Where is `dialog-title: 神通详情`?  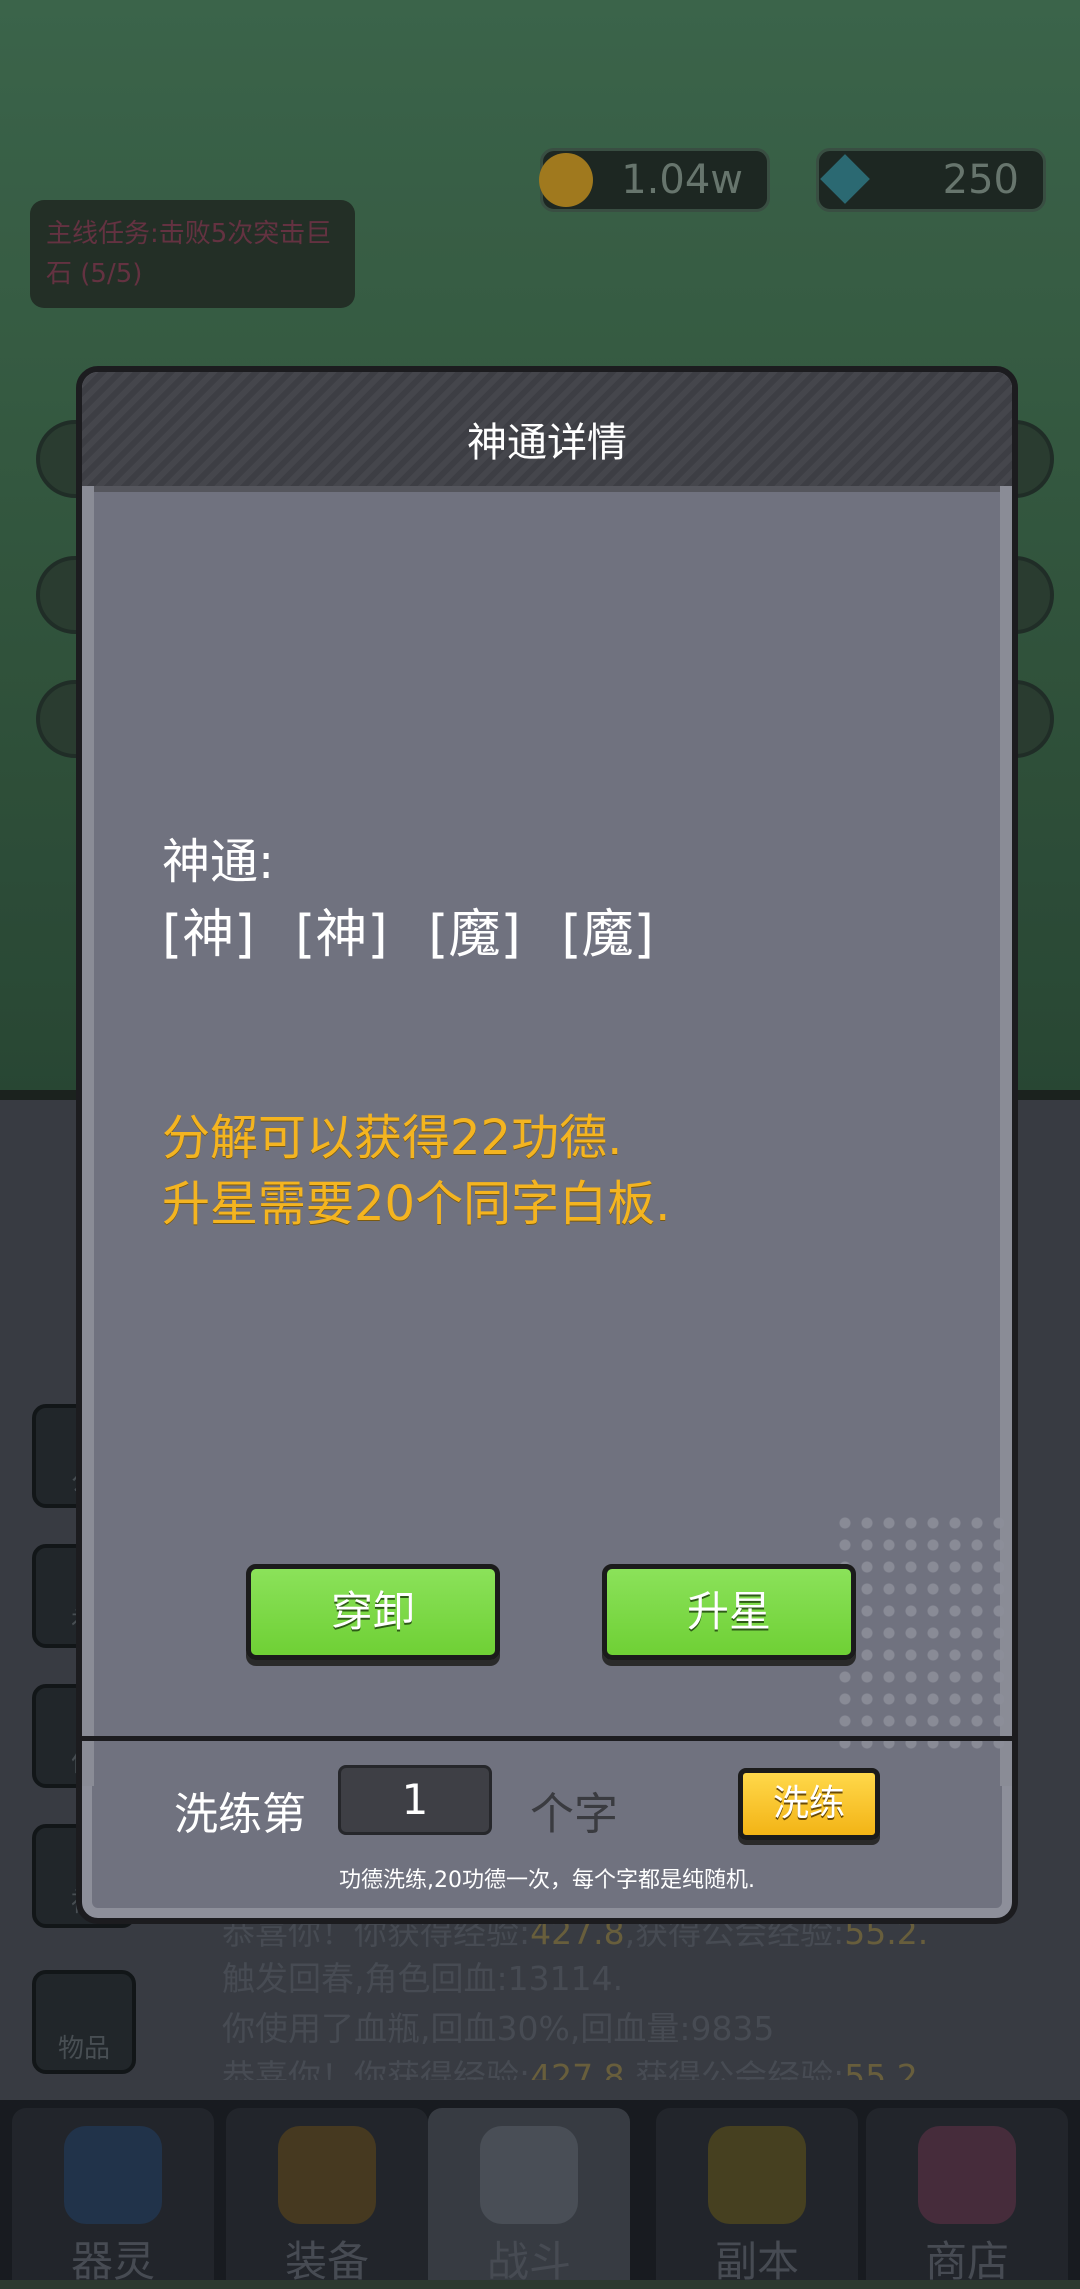 dialog-title: 神通详情 is located at coordinates (547, 443).